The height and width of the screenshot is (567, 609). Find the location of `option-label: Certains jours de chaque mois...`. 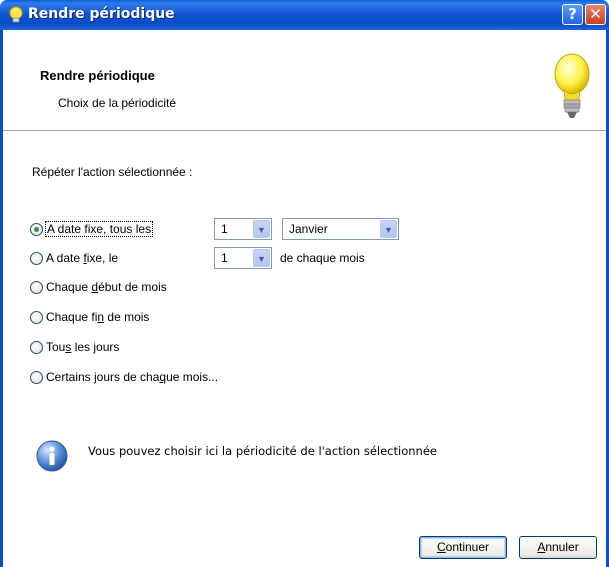

option-label: Certains jours de chaque mois... is located at coordinates (132, 377).